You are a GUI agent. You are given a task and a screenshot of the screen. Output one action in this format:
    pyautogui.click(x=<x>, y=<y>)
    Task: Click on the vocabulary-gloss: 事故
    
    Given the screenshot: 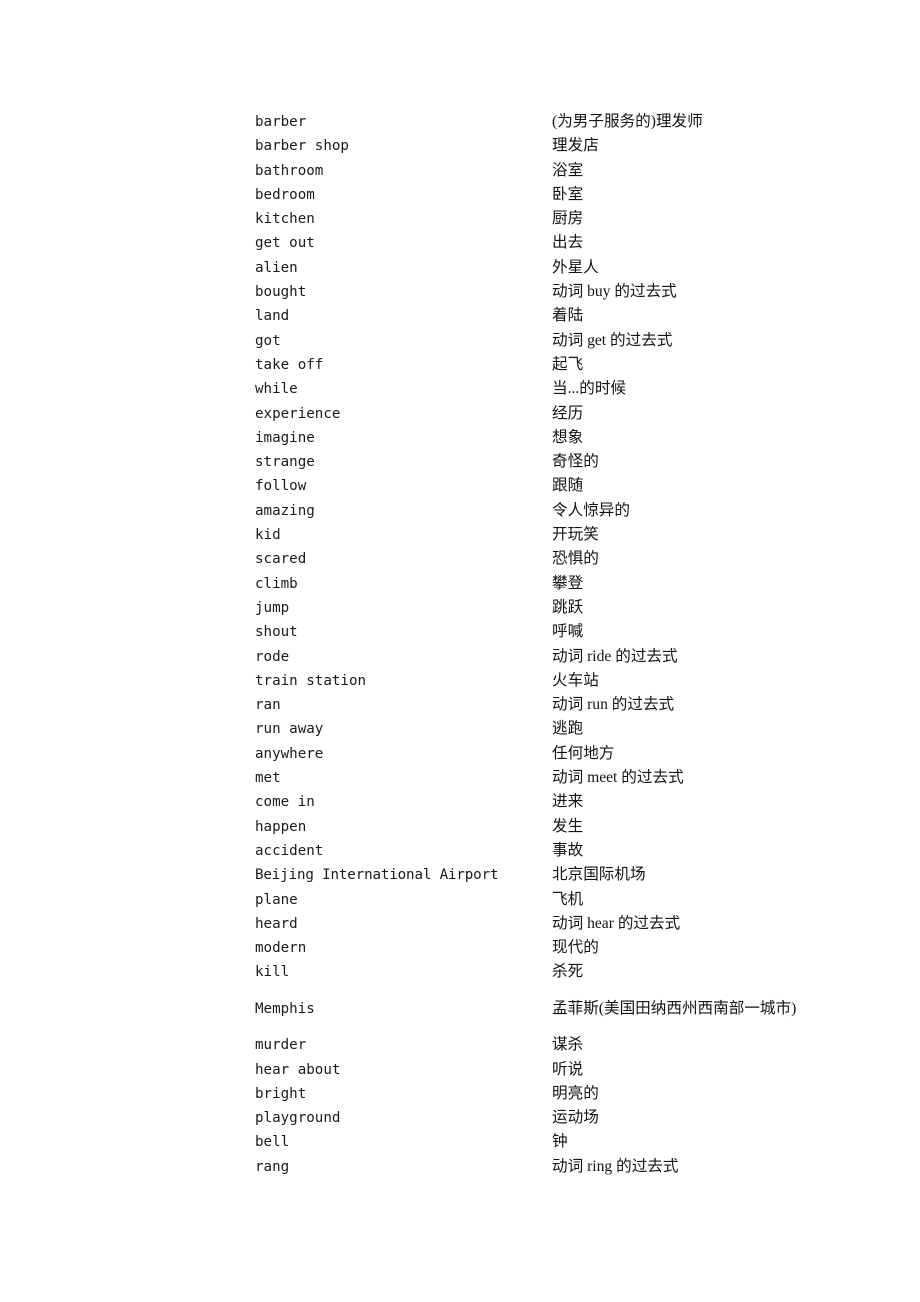 What is the action you would take?
    pyautogui.click(x=568, y=850)
    